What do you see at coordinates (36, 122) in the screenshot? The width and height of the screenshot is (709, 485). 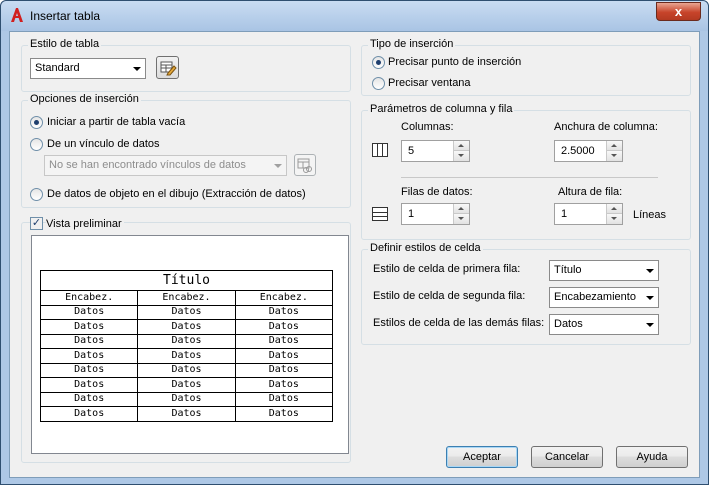 I see `radio-empty-table` at bounding box center [36, 122].